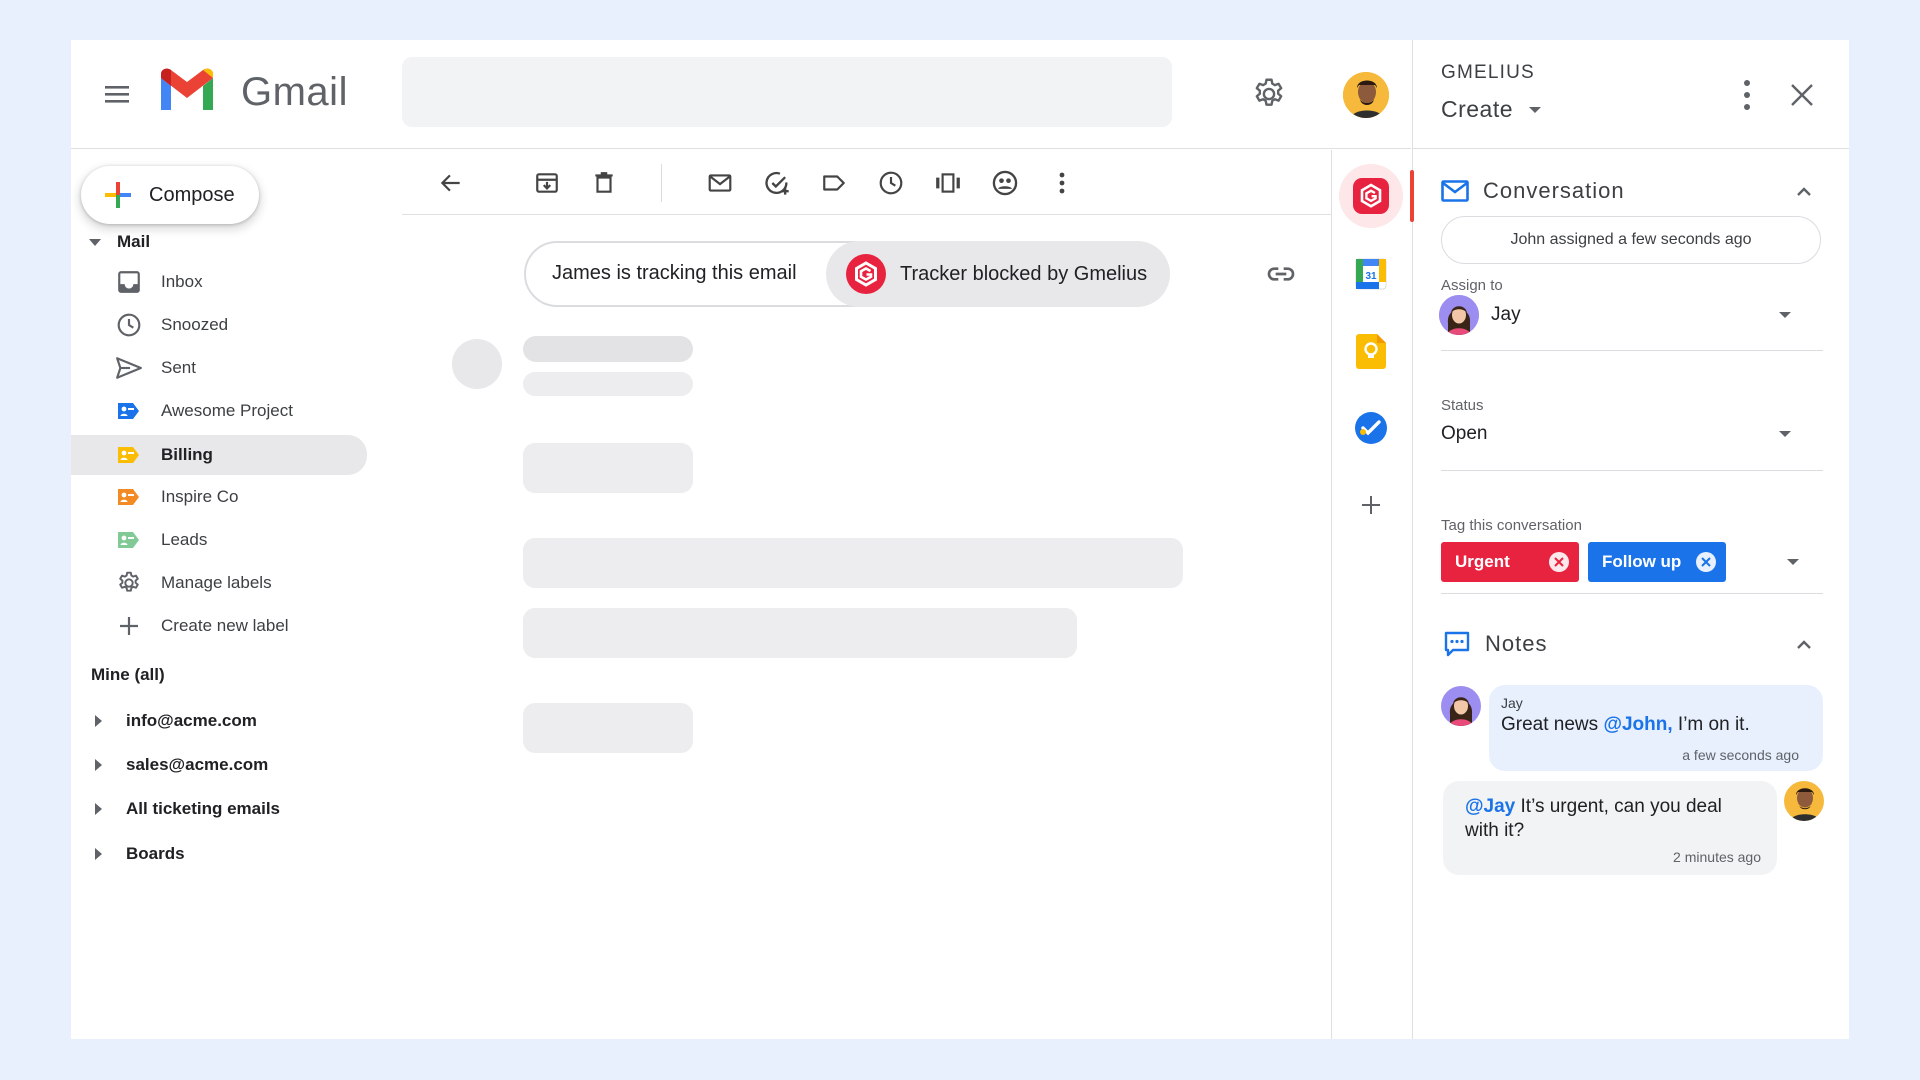 The image size is (1920, 1080). Describe the element at coordinates (777, 183) in the screenshot. I see `add-task-icon` at that location.